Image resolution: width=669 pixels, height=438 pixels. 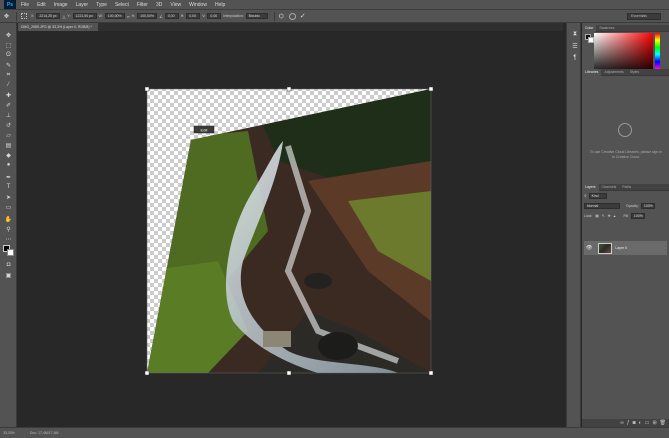 What do you see at coordinates (41, 5) in the screenshot?
I see `menu-edit: Edit` at bounding box center [41, 5].